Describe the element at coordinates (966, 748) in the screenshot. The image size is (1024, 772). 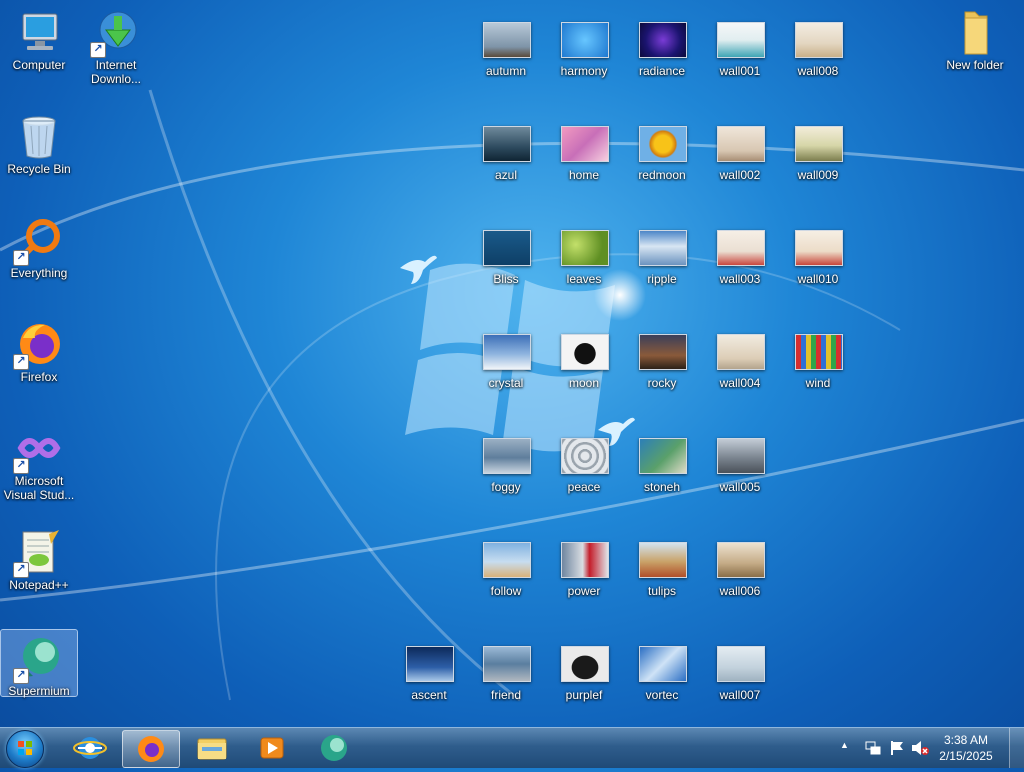
I see `clock: 3:38 AM 2/15/2025` at that location.